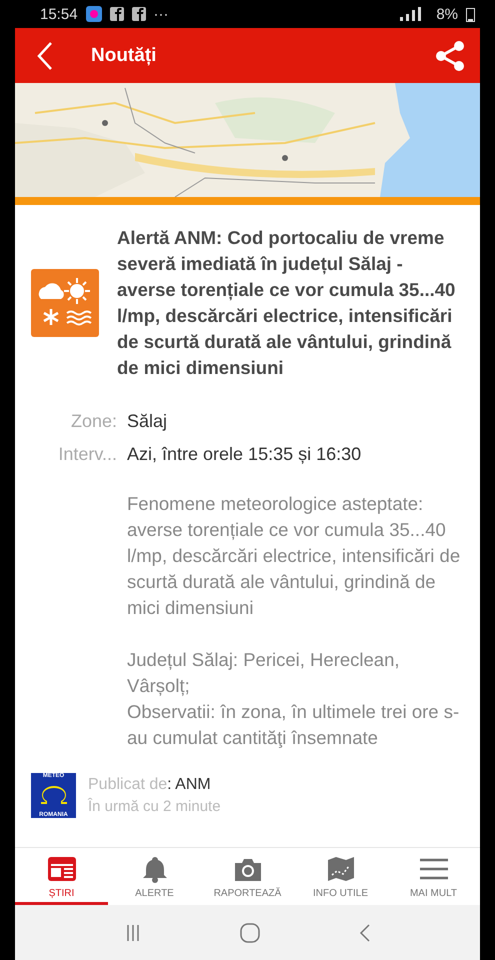 This screenshot has height=960, width=495. Describe the element at coordinates (433, 876) in the screenshot. I see `nav-tab: MAI MULT` at that location.